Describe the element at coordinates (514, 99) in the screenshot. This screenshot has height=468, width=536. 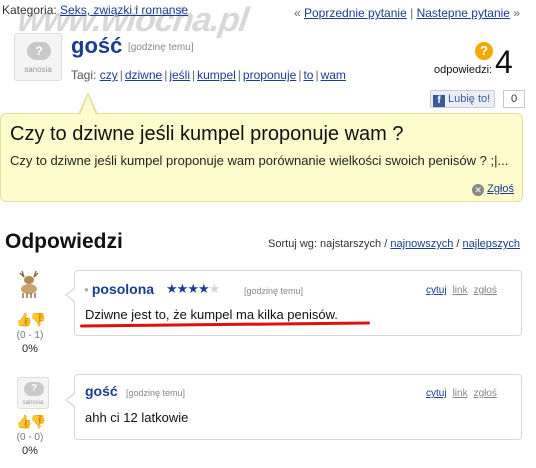
I see `like-count: 0` at that location.